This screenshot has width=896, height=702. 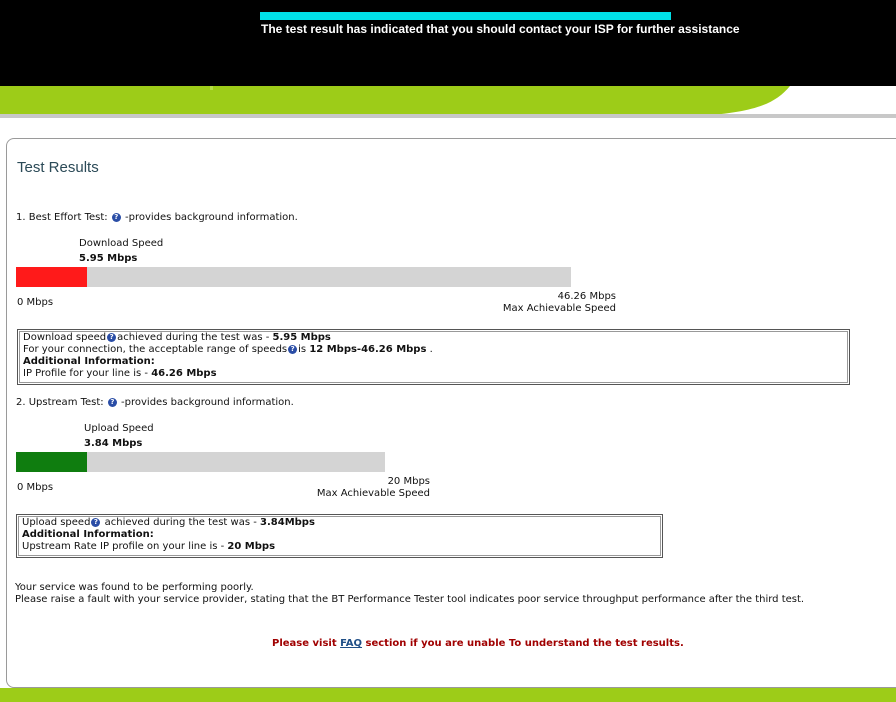 I want to click on download-achieved-value: 5.95 Mbps, so click(x=301, y=337).